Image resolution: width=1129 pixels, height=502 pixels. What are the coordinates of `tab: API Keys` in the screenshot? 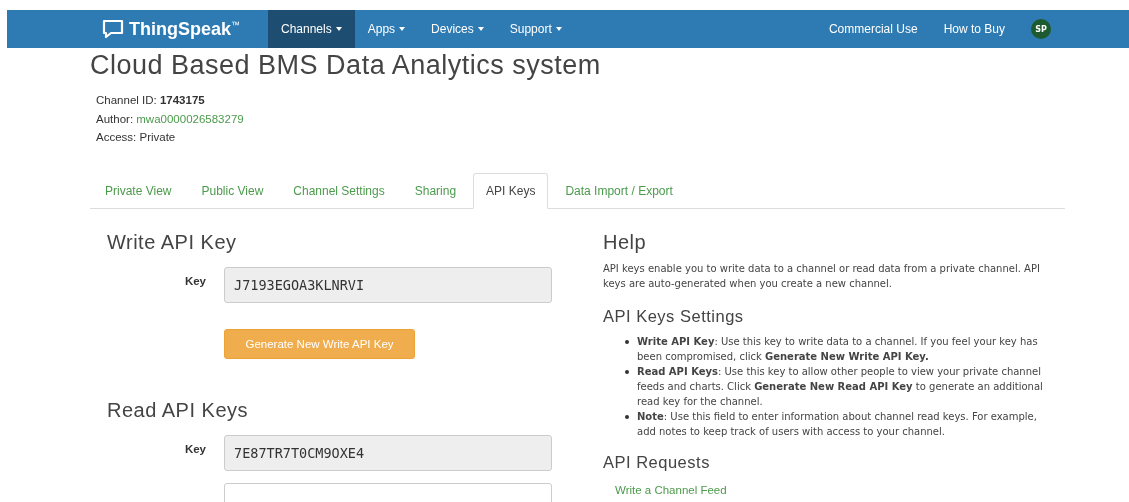 It's located at (511, 190).